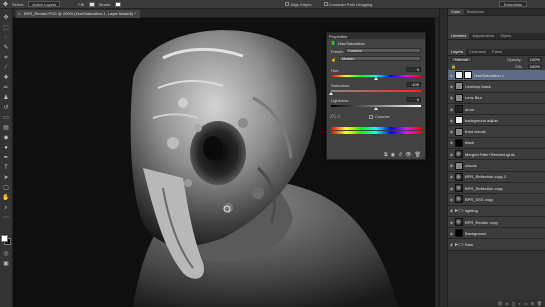  Describe the element at coordinates (6, 78) in the screenshot. I see `healing-brush-icon: ✚` at that location.